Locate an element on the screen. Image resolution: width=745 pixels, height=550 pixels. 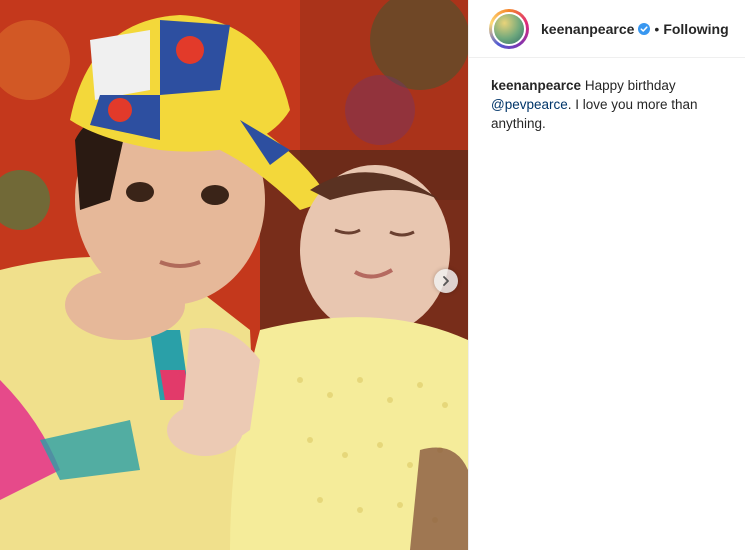
chevron-right-icon is located at coordinates (446, 281).